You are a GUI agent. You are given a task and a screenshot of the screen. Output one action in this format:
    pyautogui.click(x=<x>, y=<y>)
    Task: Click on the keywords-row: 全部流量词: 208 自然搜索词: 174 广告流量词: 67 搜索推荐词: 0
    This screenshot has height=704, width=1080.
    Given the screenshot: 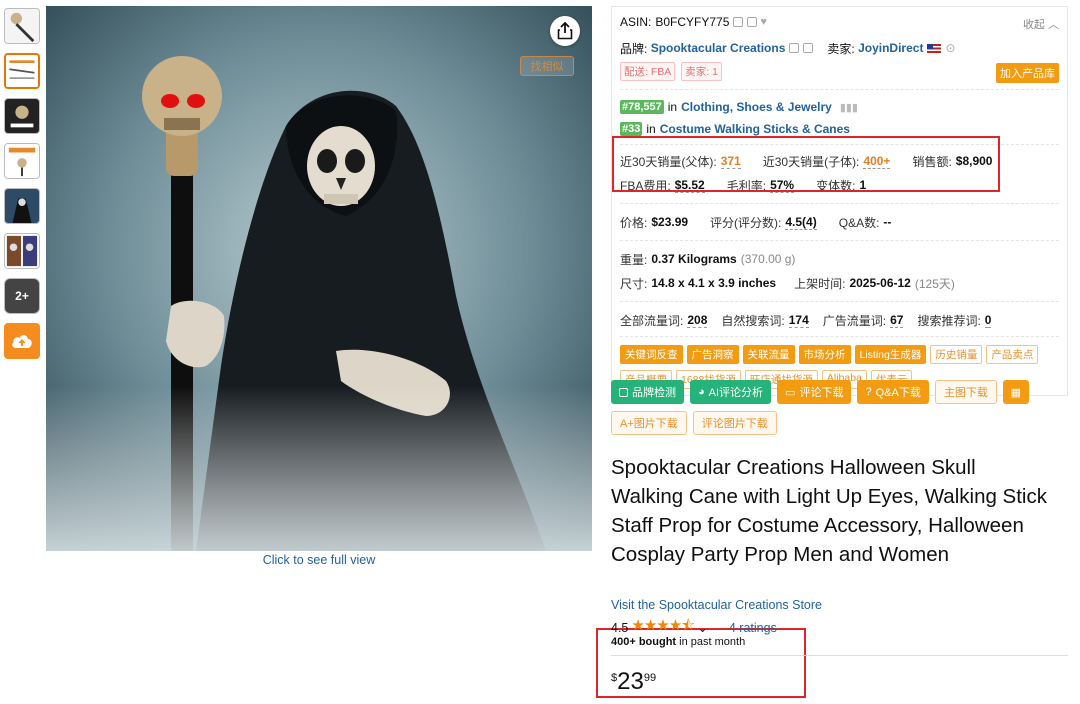 What is the action you would take?
    pyautogui.click(x=839, y=320)
    